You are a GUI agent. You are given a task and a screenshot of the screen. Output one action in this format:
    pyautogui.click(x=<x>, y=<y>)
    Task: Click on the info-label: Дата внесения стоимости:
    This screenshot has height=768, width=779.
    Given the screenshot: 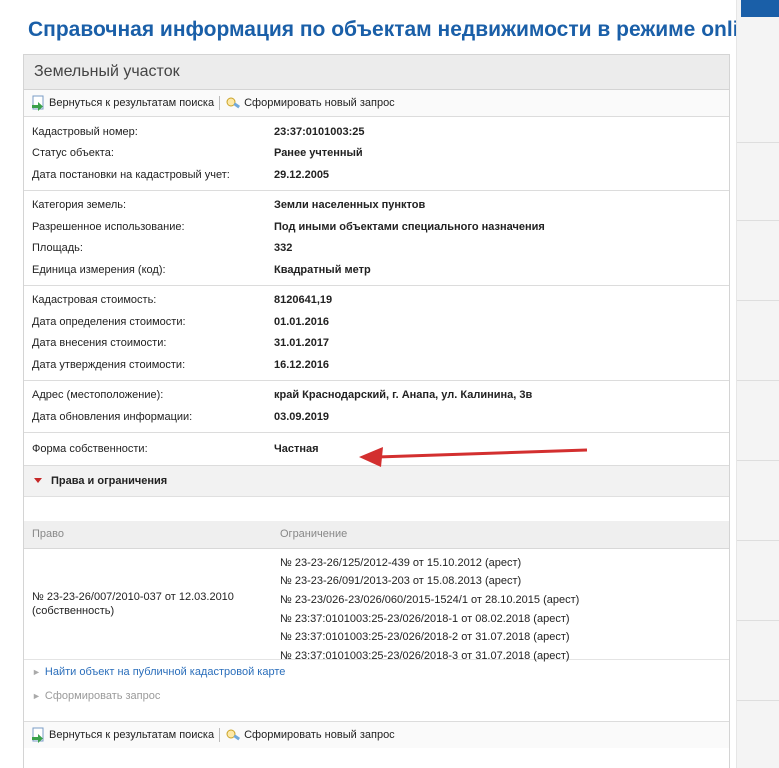 What is the action you would take?
    pyautogui.click(x=99, y=343)
    